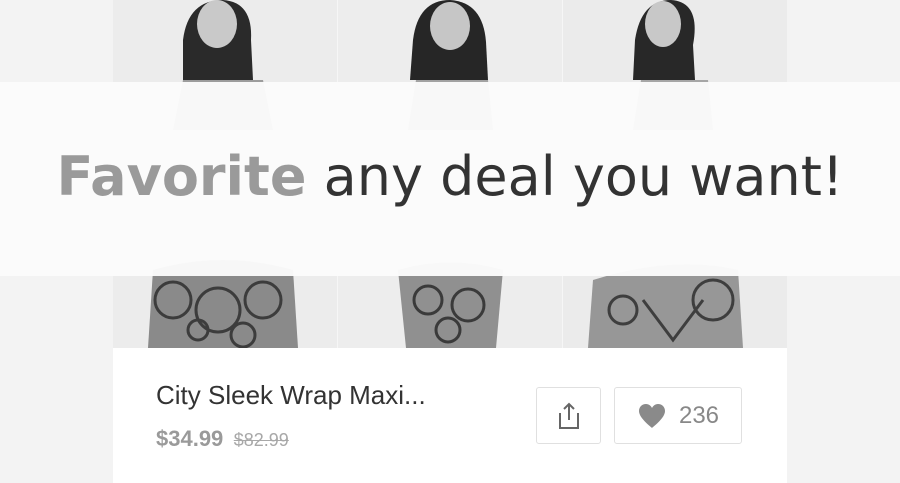 The image size is (900, 483). I want to click on sale-price: $34.99, so click(190, 438).